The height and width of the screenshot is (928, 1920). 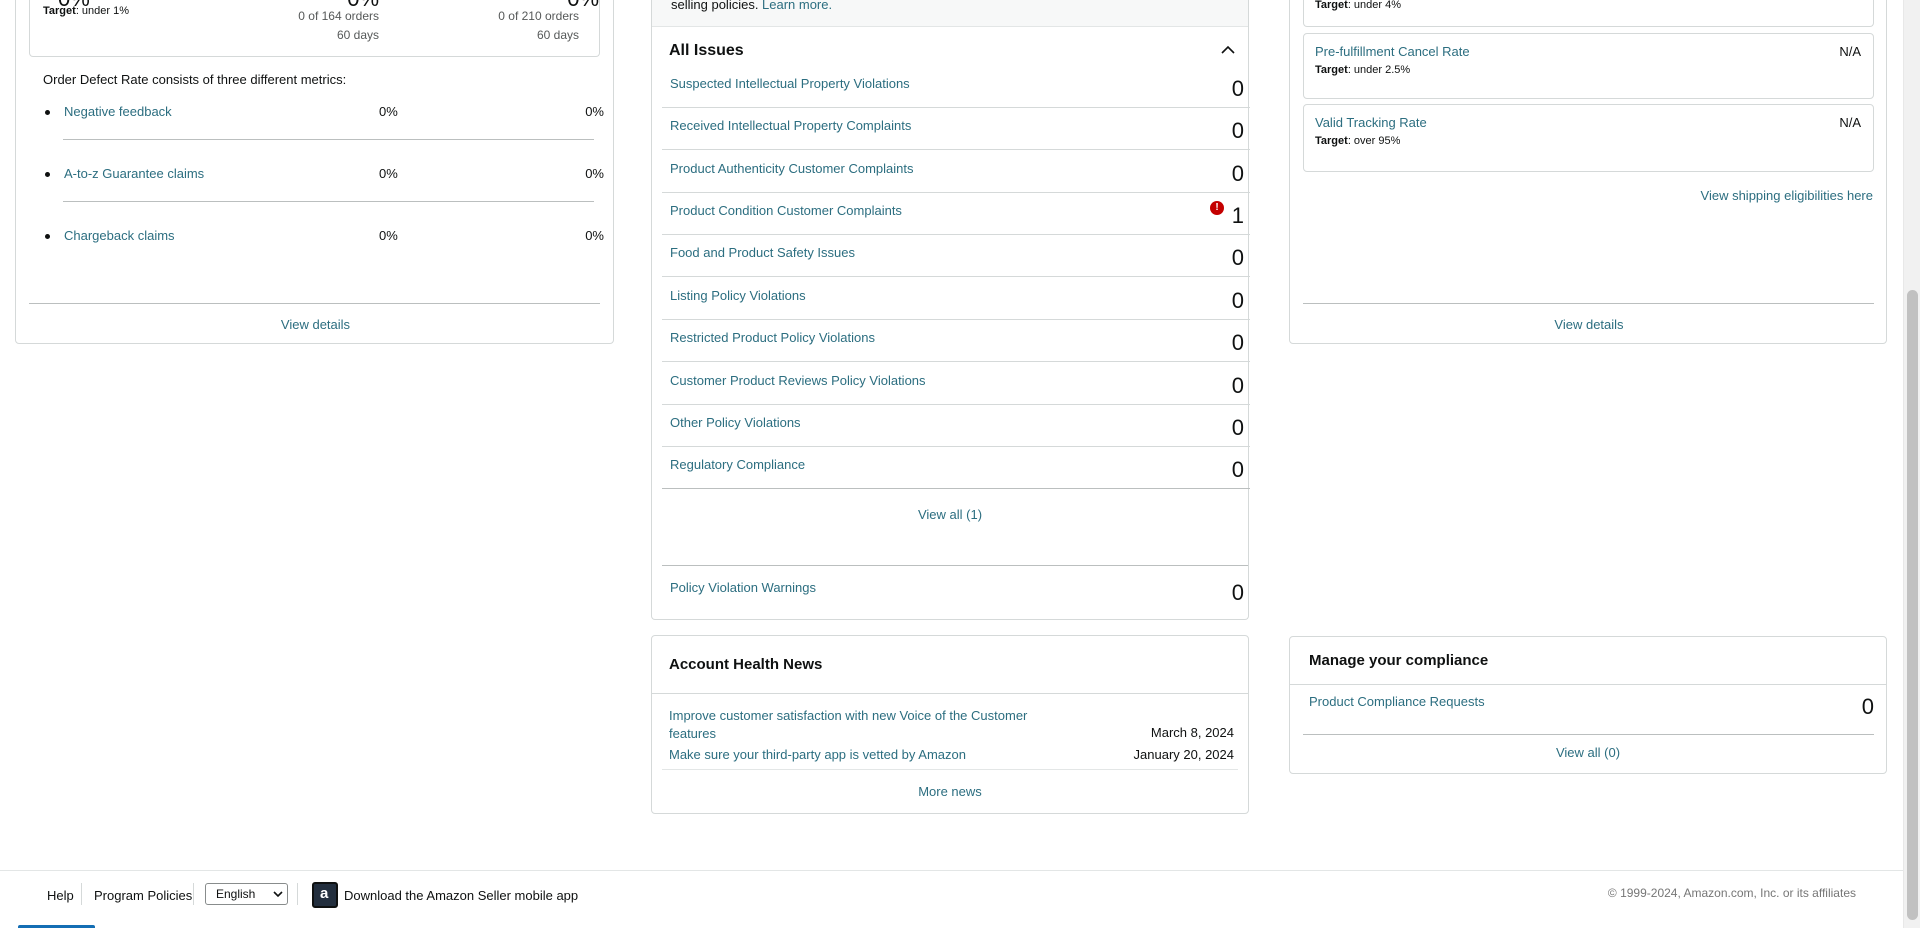 I want to click on target-value: : under 4%, so click(x=1374, y=5).